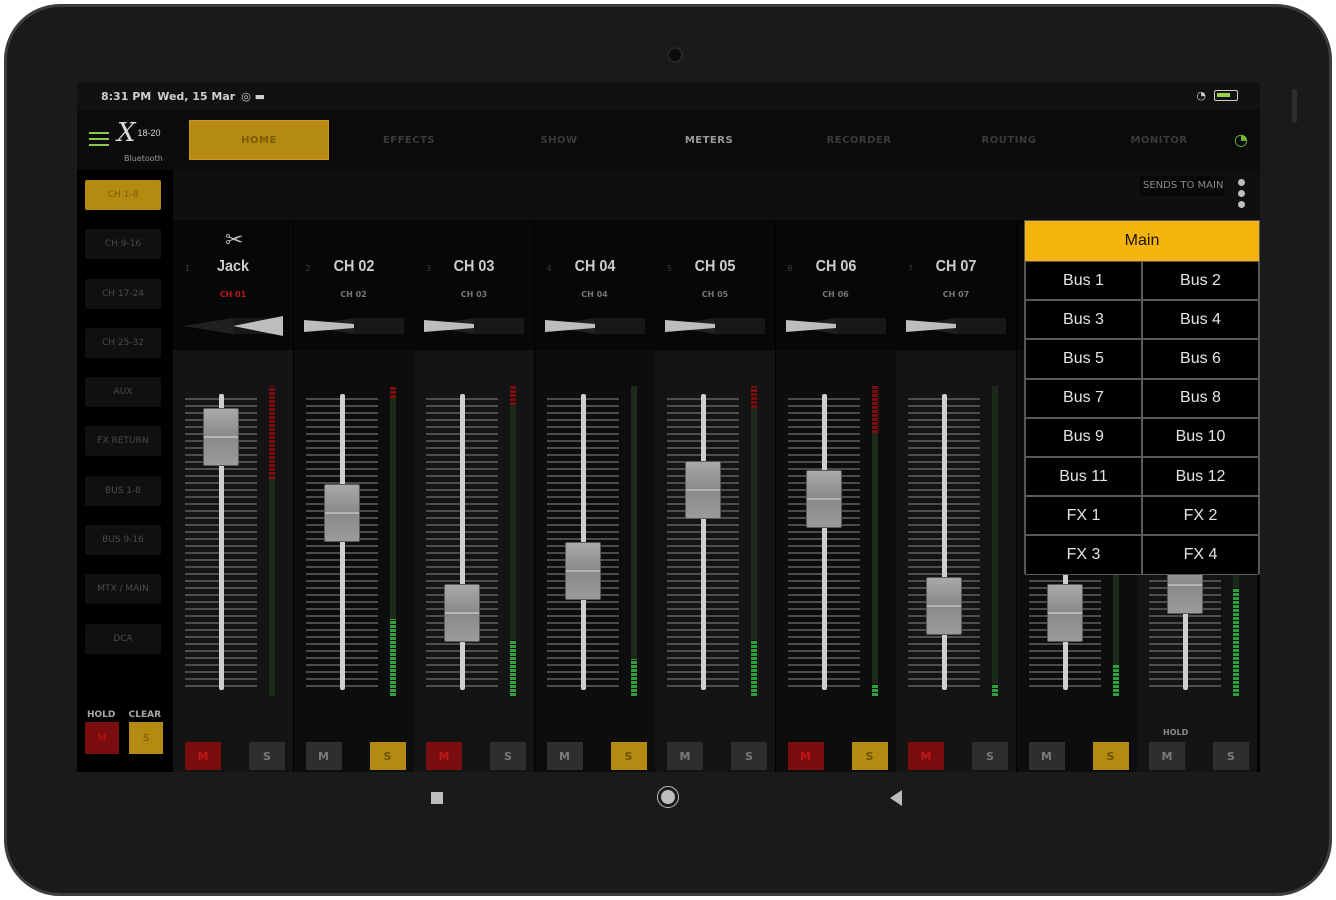 This screenshot has height=900, width=1336. Describe the element at coordinates (124, 732) in the screenshot. I see `hold-clear-panel: HOLD CLEAR M S` at that location.